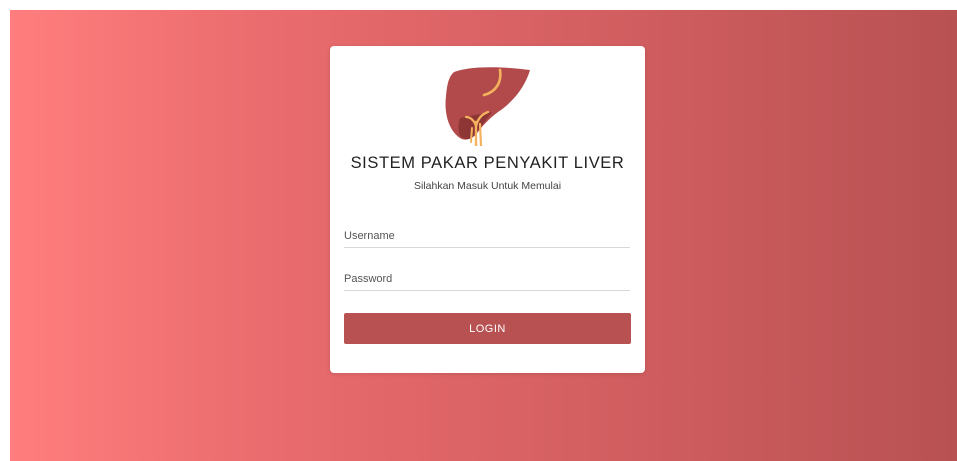 This screenshot has width=957, height=461. Describe the element at coordinates (487, 163) in the screenshot. I see `app-title: SISTEM PAKAR PENYAKIT LIVER` at that location.